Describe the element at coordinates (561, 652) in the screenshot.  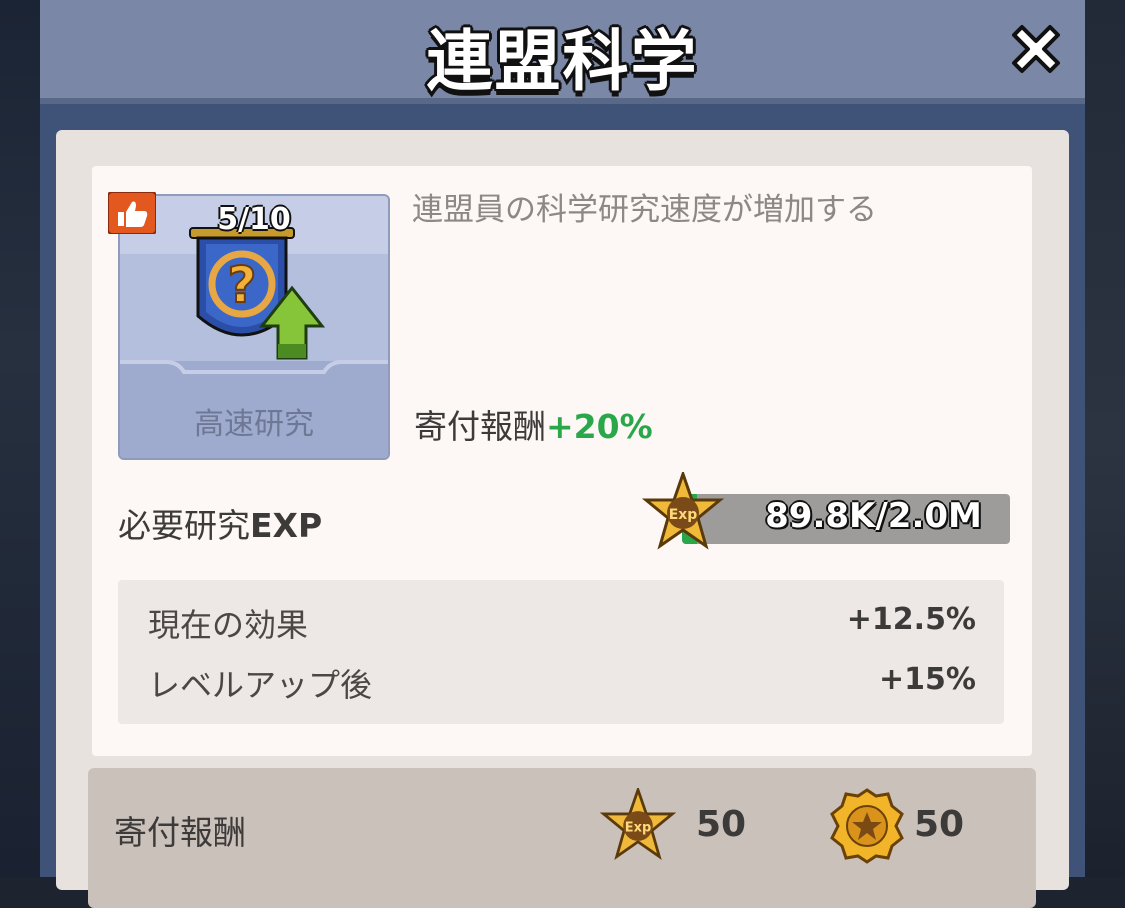
I see `effects-table: 現在の効果 +12.5% レベルアップ後 +15%` at that location.